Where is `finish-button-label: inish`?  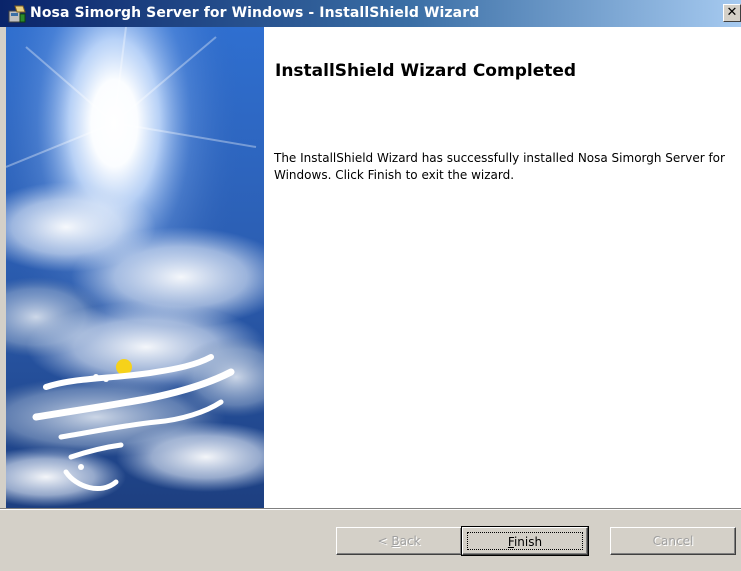
finish-button-label: inish is located at coordinates (528, 542).